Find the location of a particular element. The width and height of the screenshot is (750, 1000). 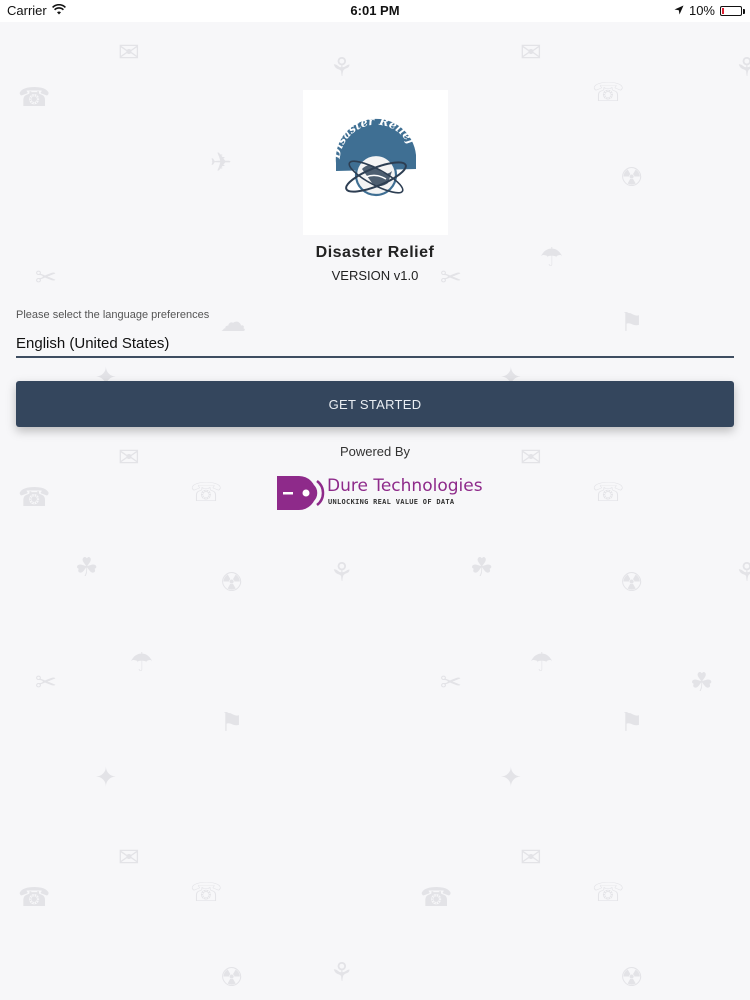

company-tagline: UNLOCKING REAL VALUE OF DATA is located at coordinates (391, 502).